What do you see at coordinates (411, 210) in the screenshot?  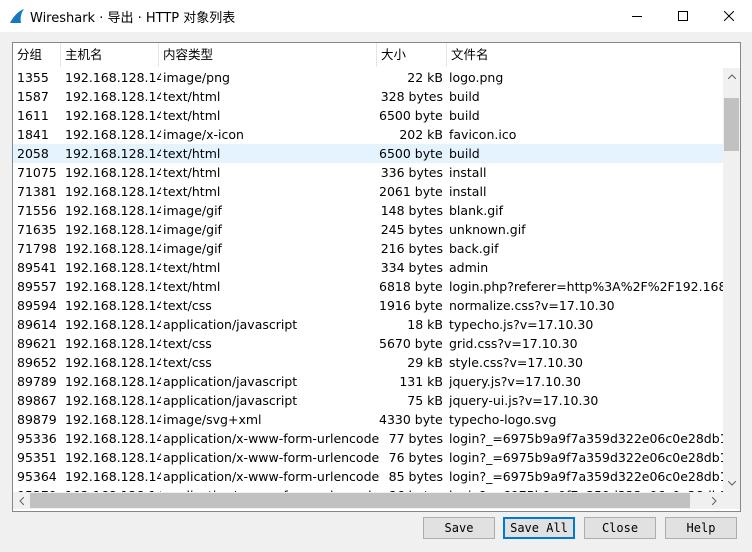 I see `row-size: 148 bytes` at bounding box center [411, 210].